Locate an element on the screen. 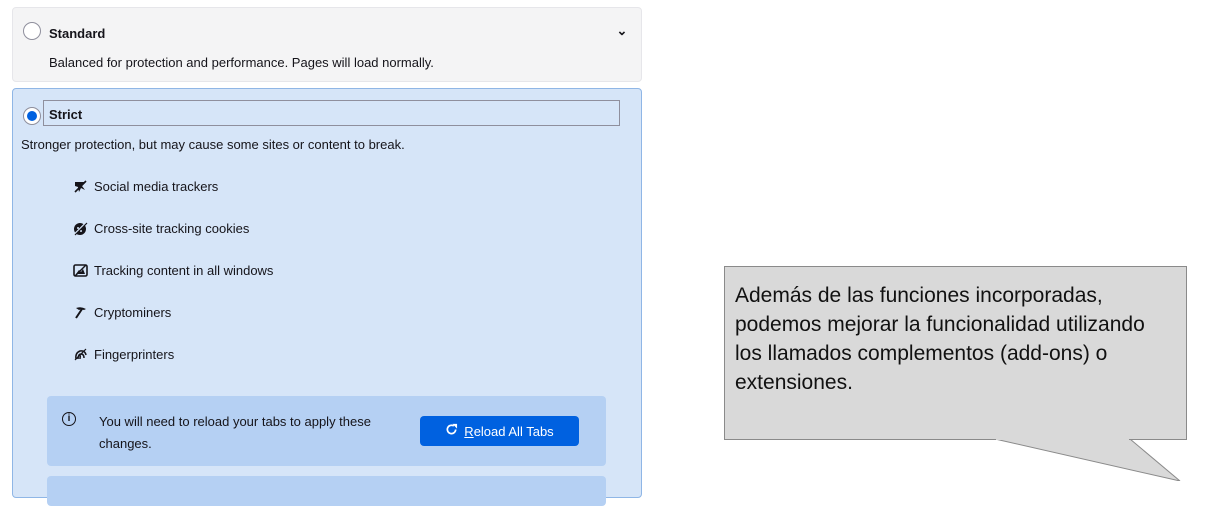 Image resolution: width=1212 pixels, height=506 pixels. feature-label: Social media trackers is located at coordinates (156, 186).